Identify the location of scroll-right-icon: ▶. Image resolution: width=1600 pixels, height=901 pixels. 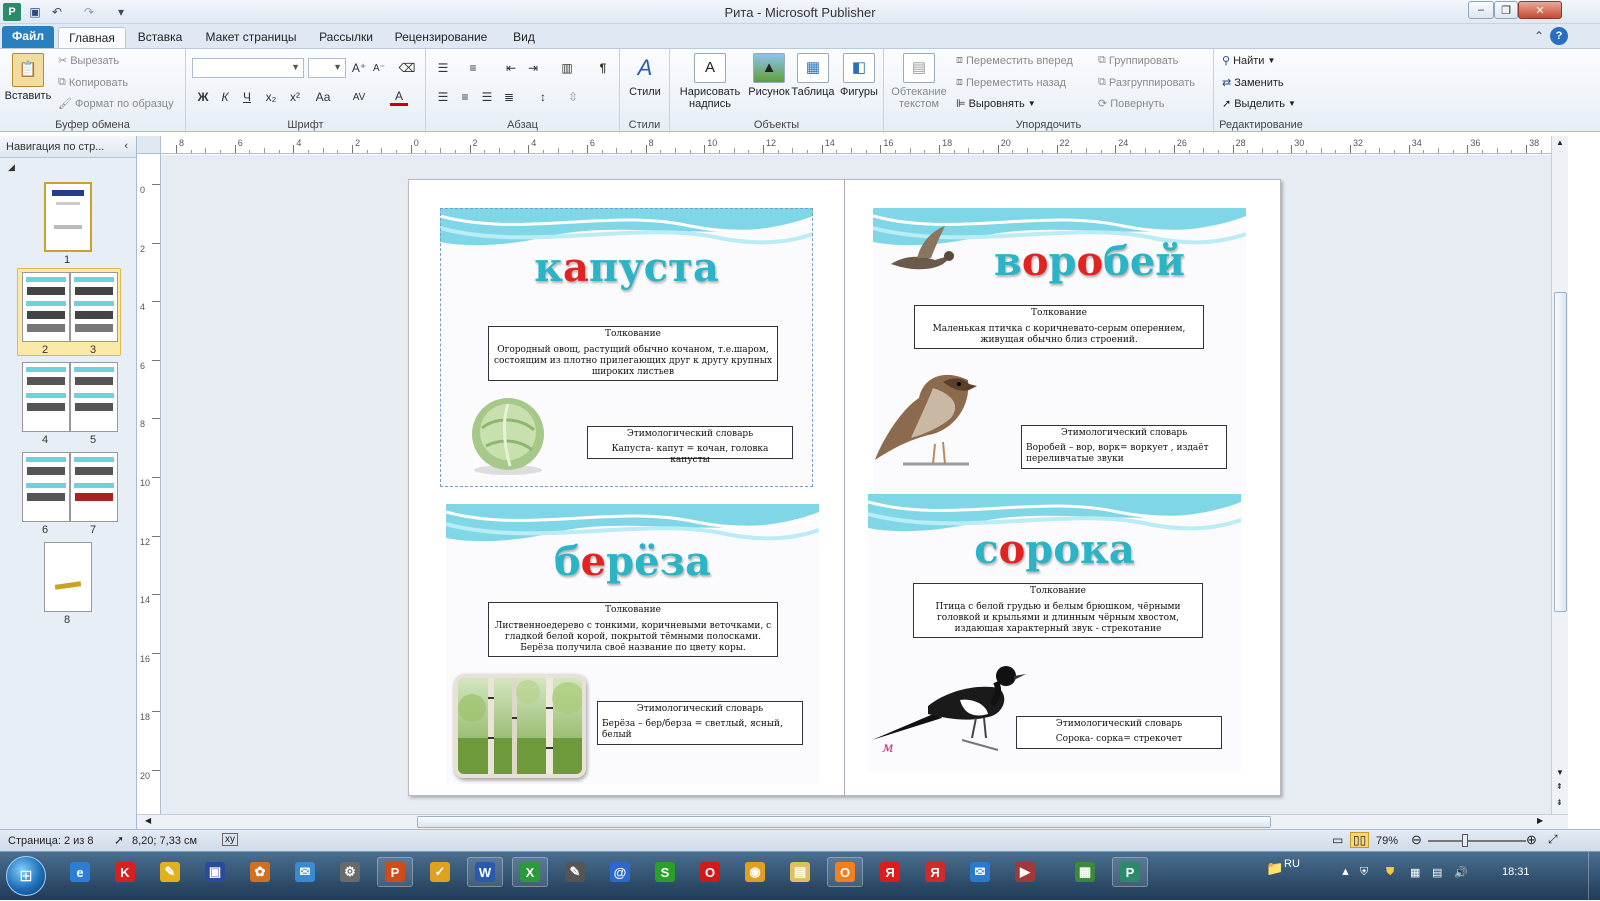
(1540, 820).